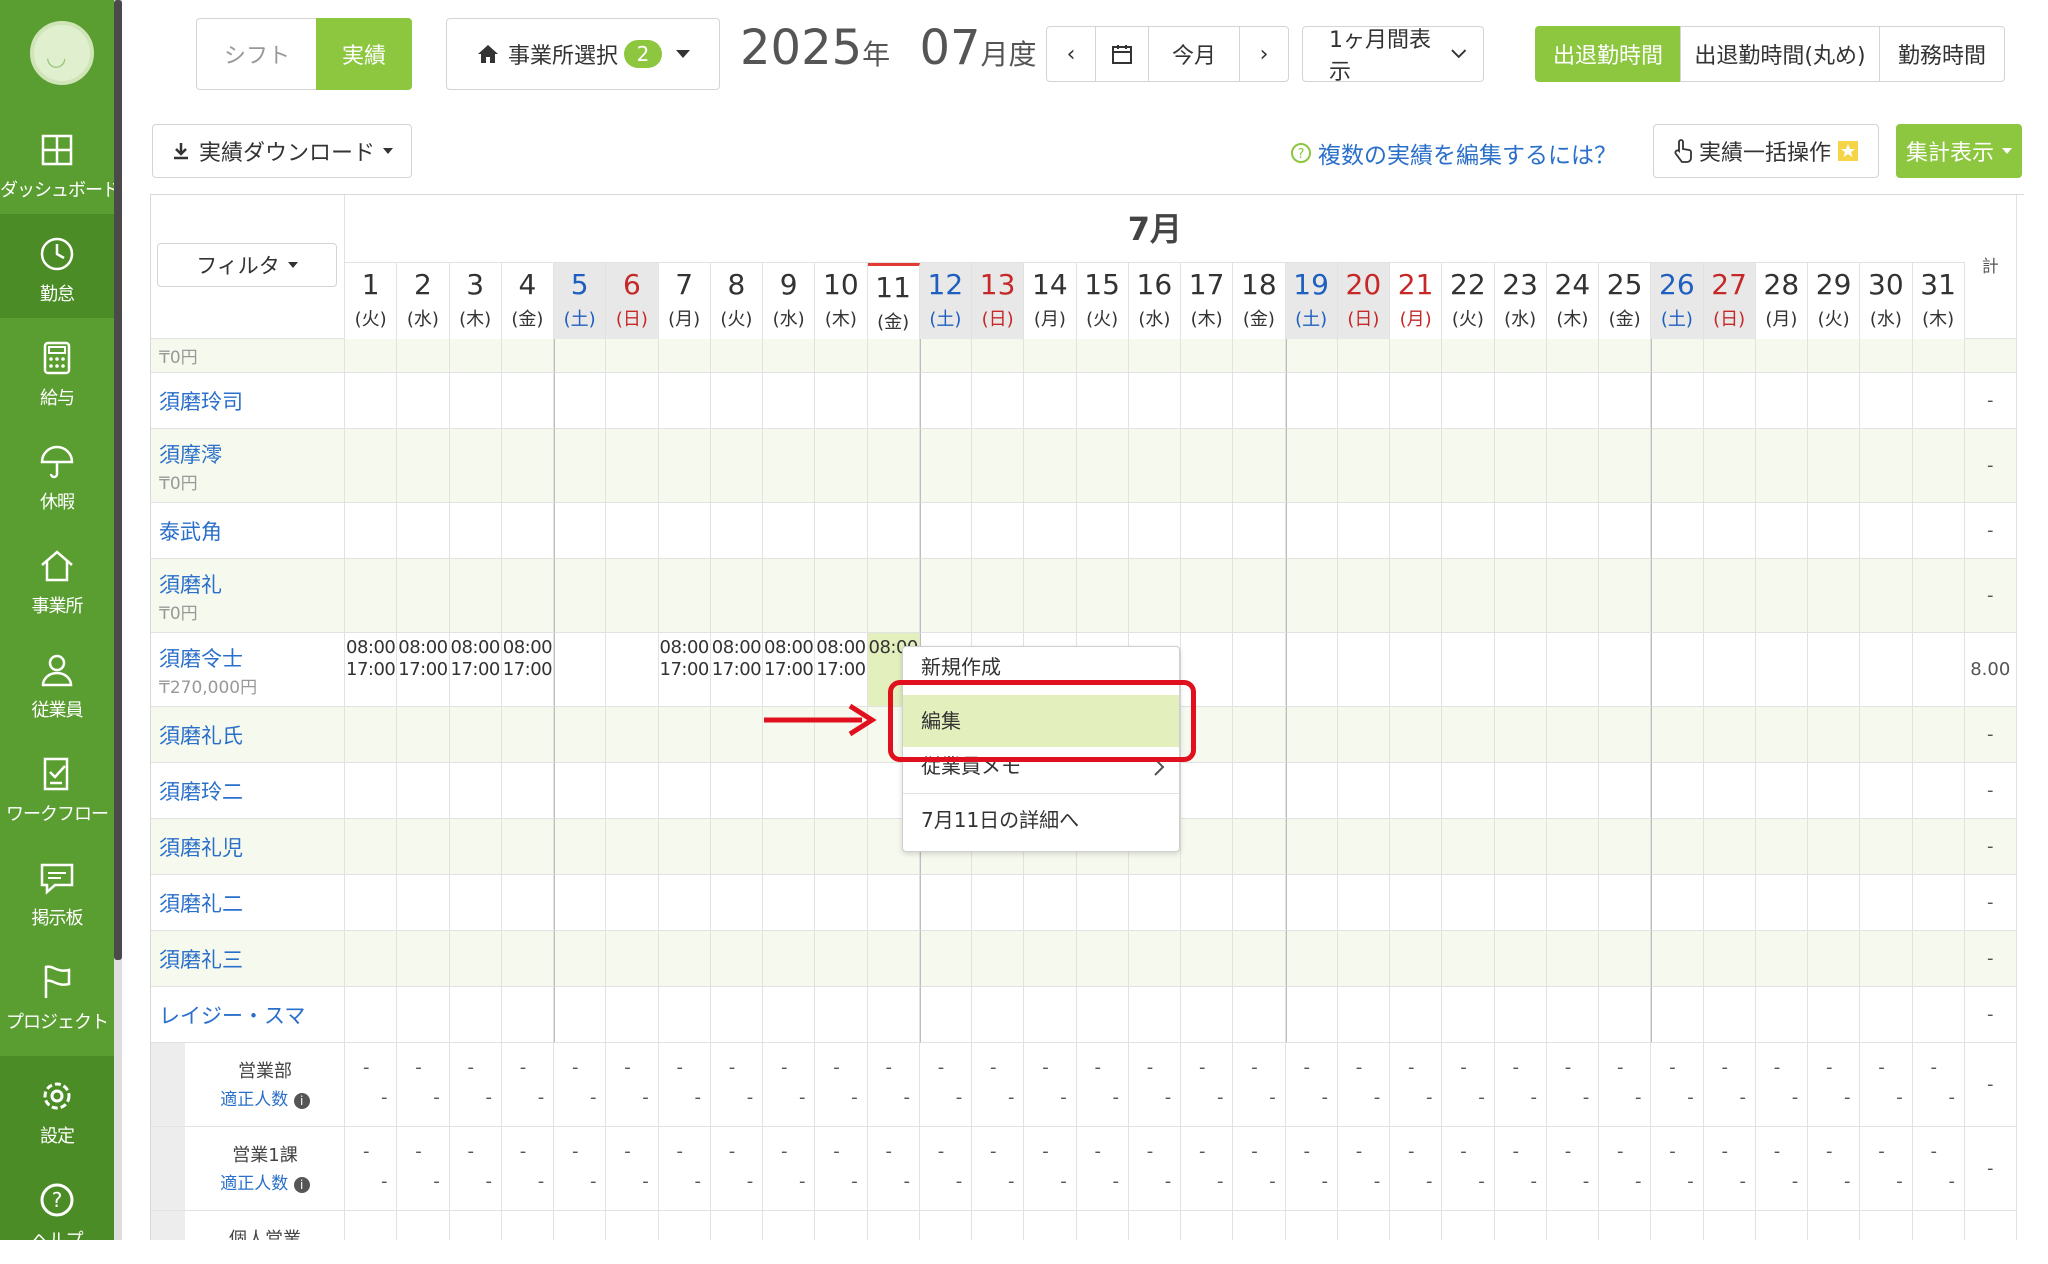  What do you see at coordinates (251, 1015) in the screenshot?
I see `employee-name-link: レイジー・スマ` at bounding box center [251, 1015].